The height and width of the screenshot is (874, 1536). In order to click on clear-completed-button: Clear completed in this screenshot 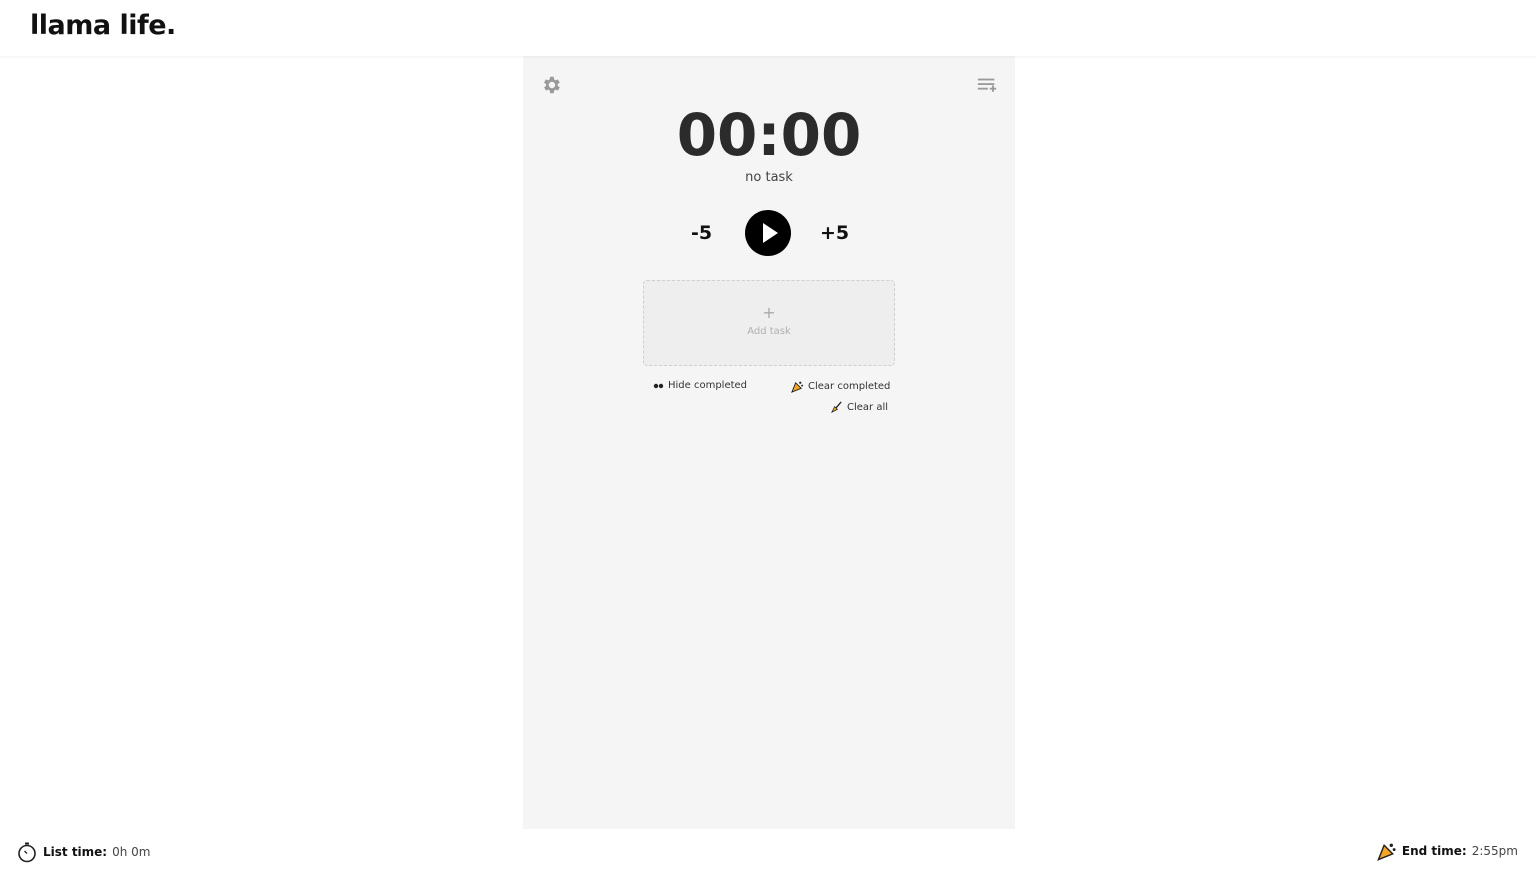, I will do `click(840, 386)`.